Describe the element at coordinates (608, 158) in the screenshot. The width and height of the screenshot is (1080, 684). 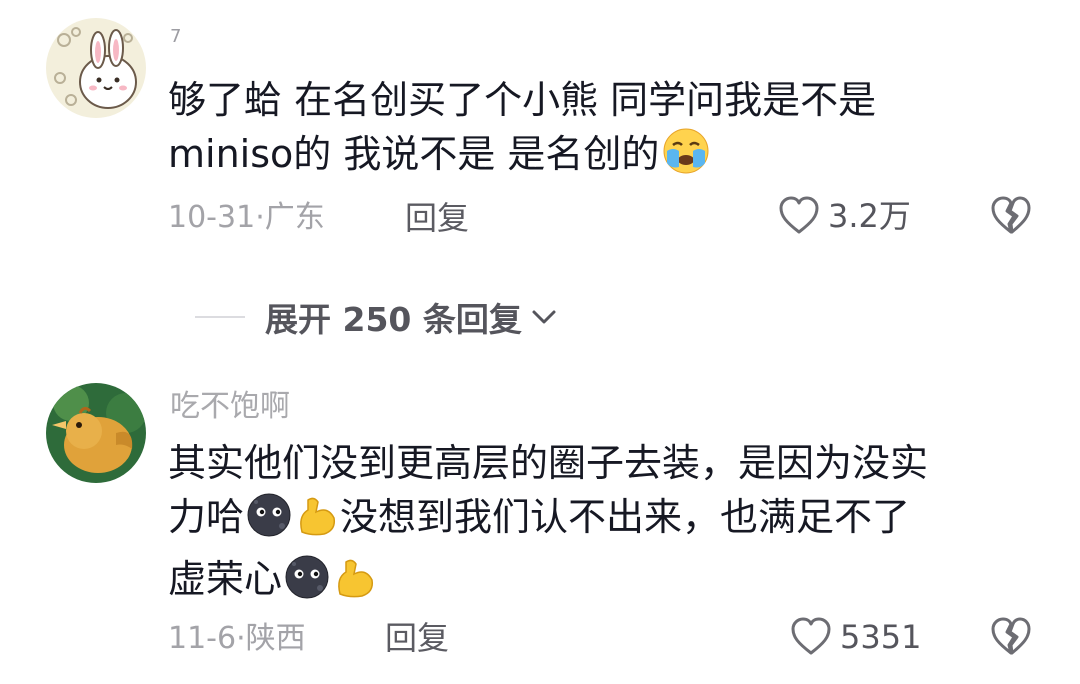
I see `comment-content-line: miniso的 我说不是 是名创的` at that location.